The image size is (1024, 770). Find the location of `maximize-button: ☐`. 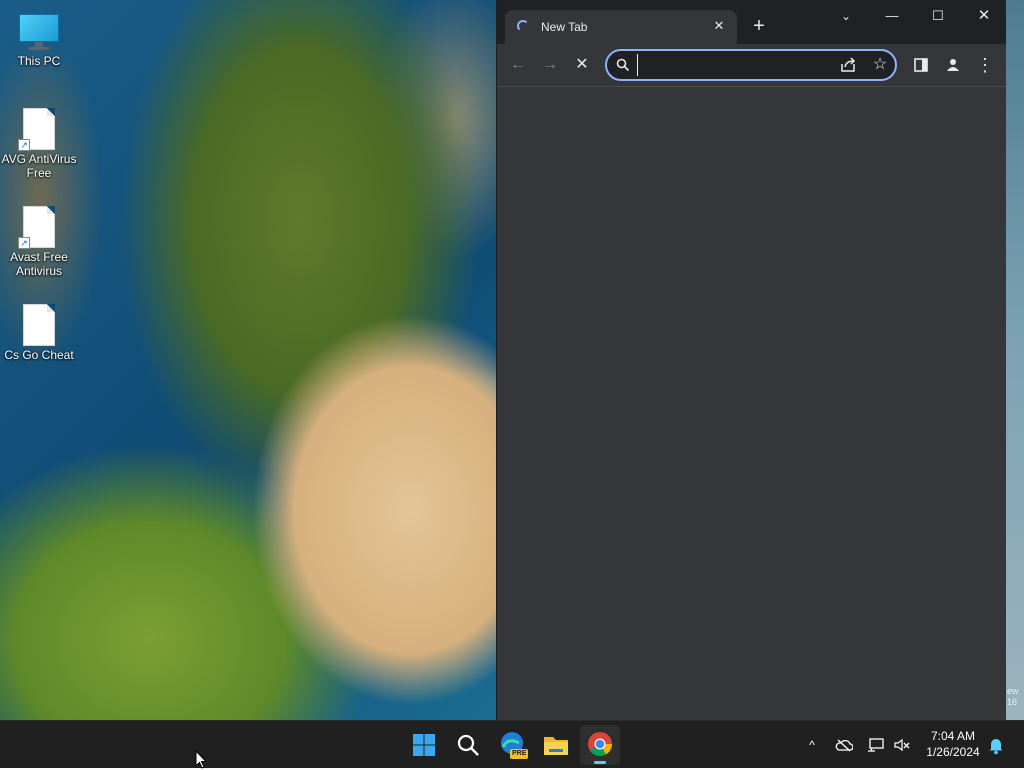

maximize-button: ☐ is located at coordinates (938, 16).